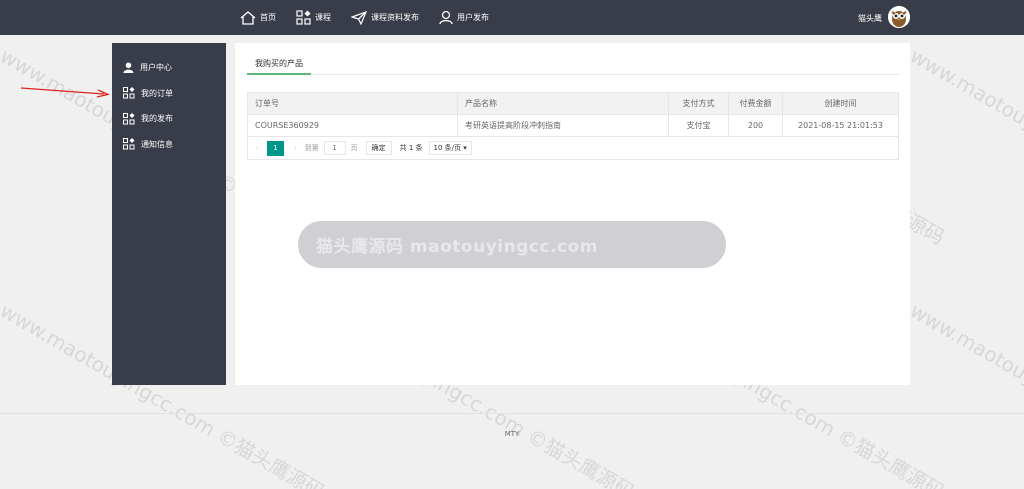 This screenshot has width=1024, height=489. What do you see at coordinates (840, 125) in the screenshot?
I see `created-time-cell: 2021-08-15 21:01:53` at bounding box center [840, 125].